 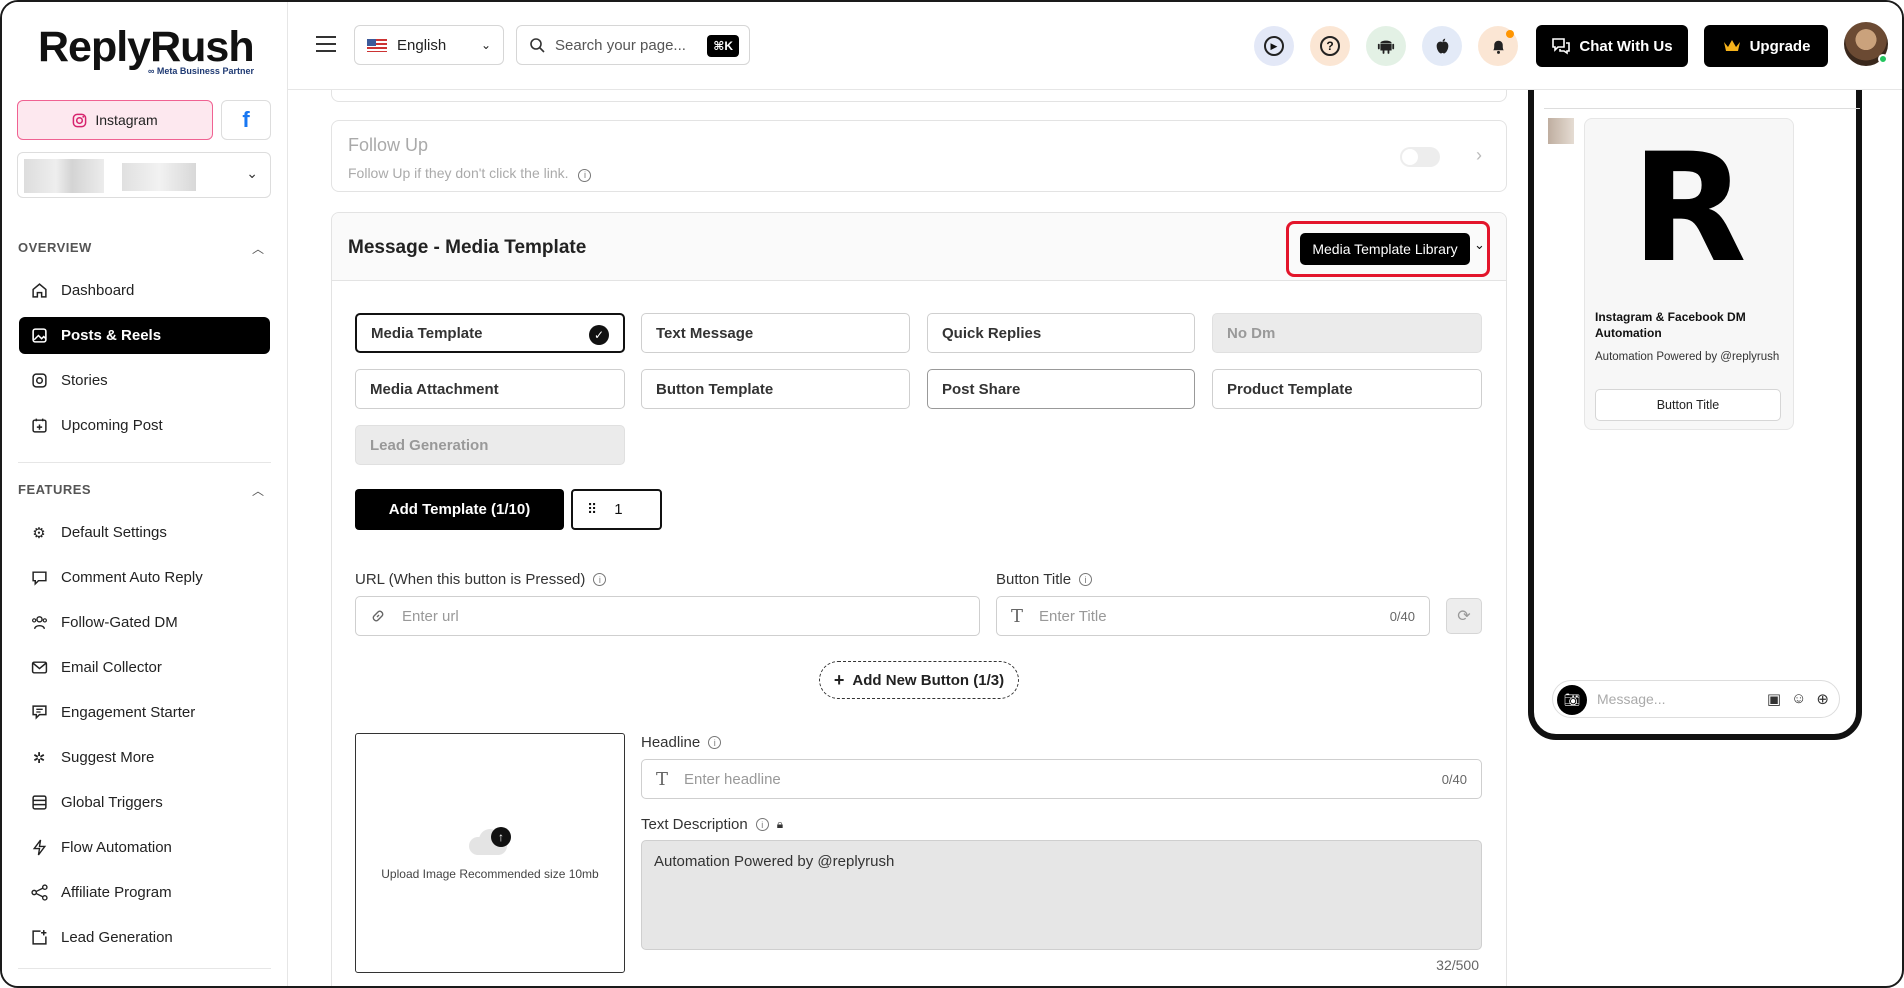 What do you see at coordinates (146, 47) in the screenshot?
I see `brand-name: ReplyRush` at bounding box center [146, 47].